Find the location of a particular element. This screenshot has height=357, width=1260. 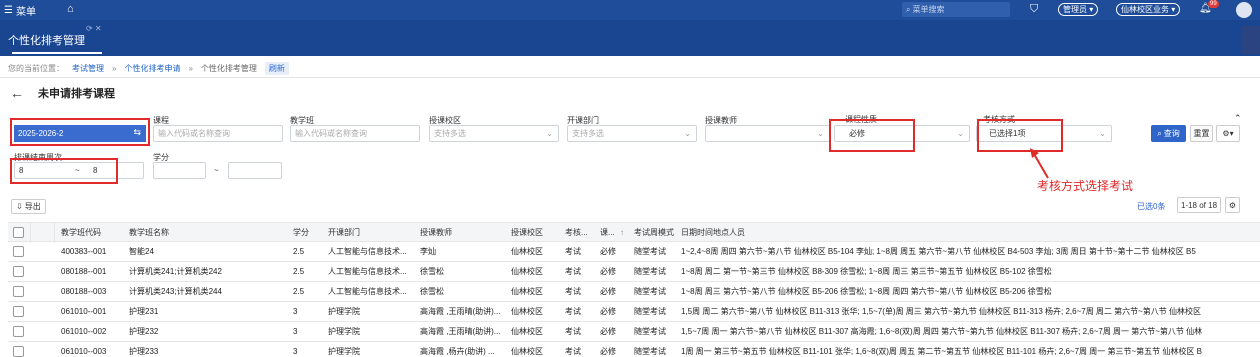

gear-icon: ⚙ is located at coordinates (1232, 205).